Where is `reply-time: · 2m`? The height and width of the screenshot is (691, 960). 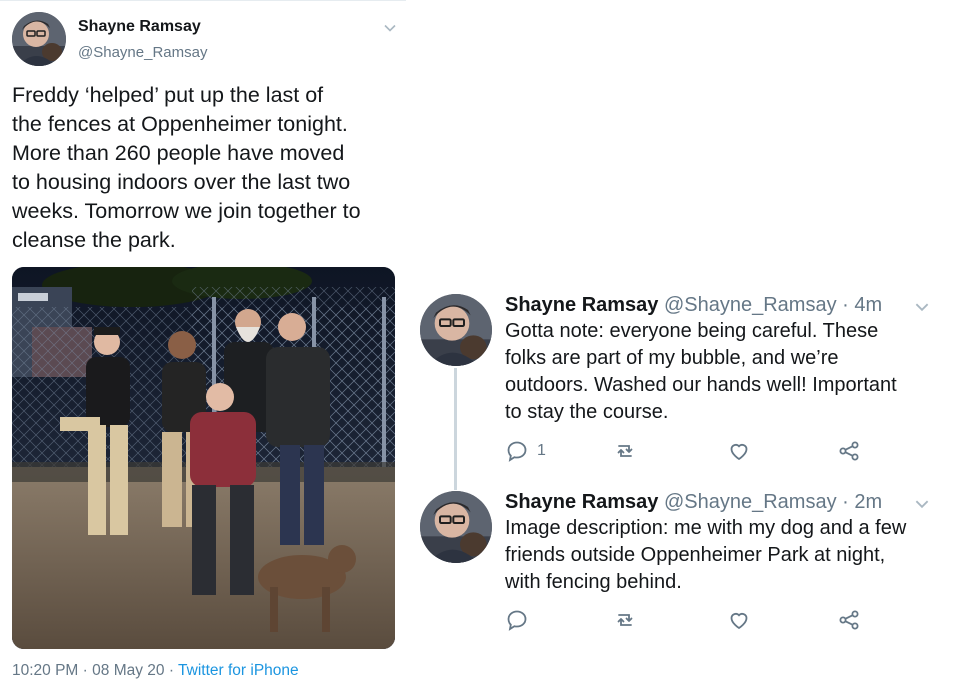
reply-time: · 2m is located at coordinates (859, 502).